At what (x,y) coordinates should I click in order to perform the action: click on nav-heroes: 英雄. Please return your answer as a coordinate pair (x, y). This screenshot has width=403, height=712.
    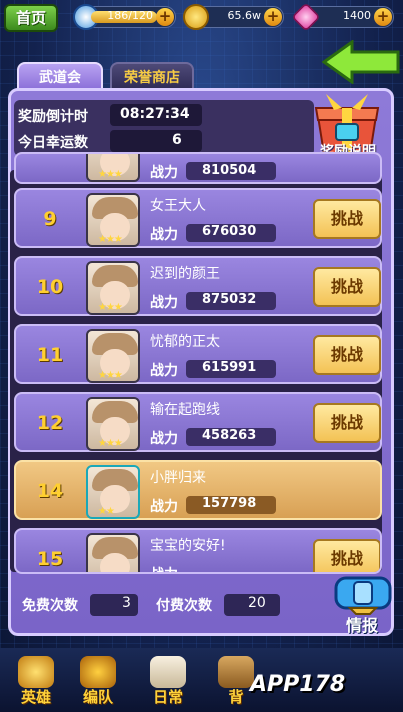
    Looking at the image, I should click on (36, 682).